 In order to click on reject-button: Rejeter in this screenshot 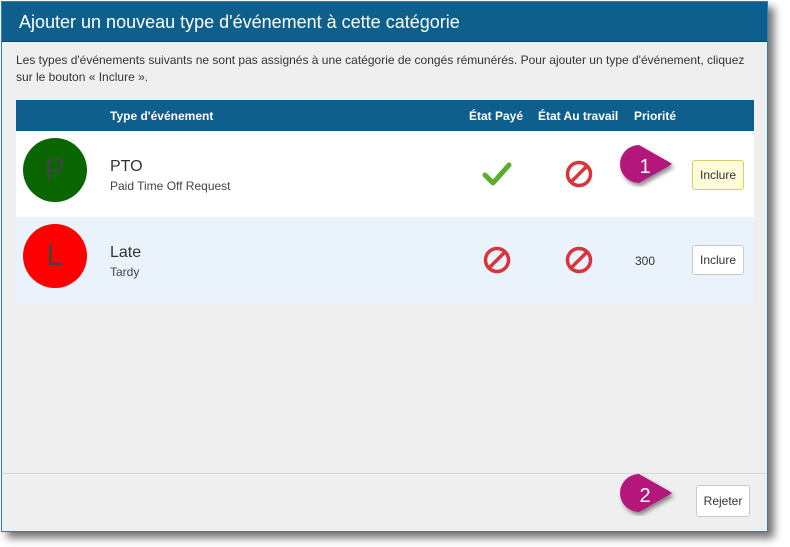, I will do `click(723, 501)`.